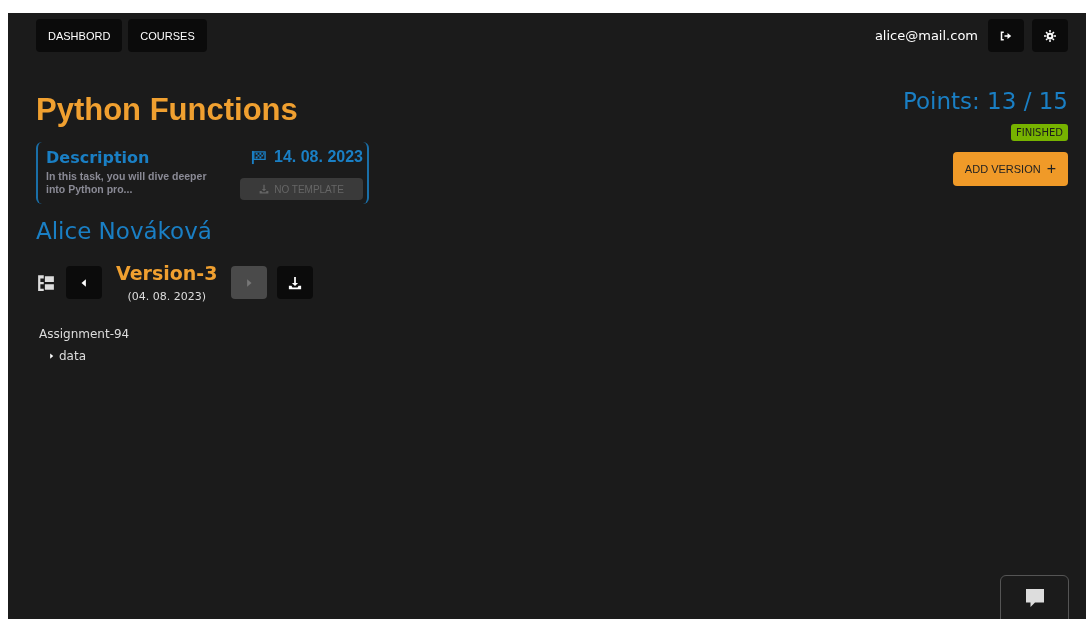 The width and height of the screenshot is (1086, 619). Describe the element at coordinates (318, 157) in the screenshot. I see `deadline-date: 14. 08. 2023` at that location.